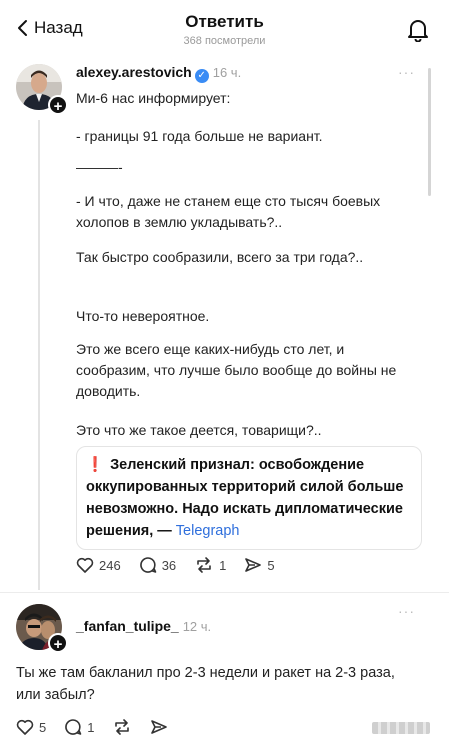  I want to click on back-label: Назад, so click(58, 27).